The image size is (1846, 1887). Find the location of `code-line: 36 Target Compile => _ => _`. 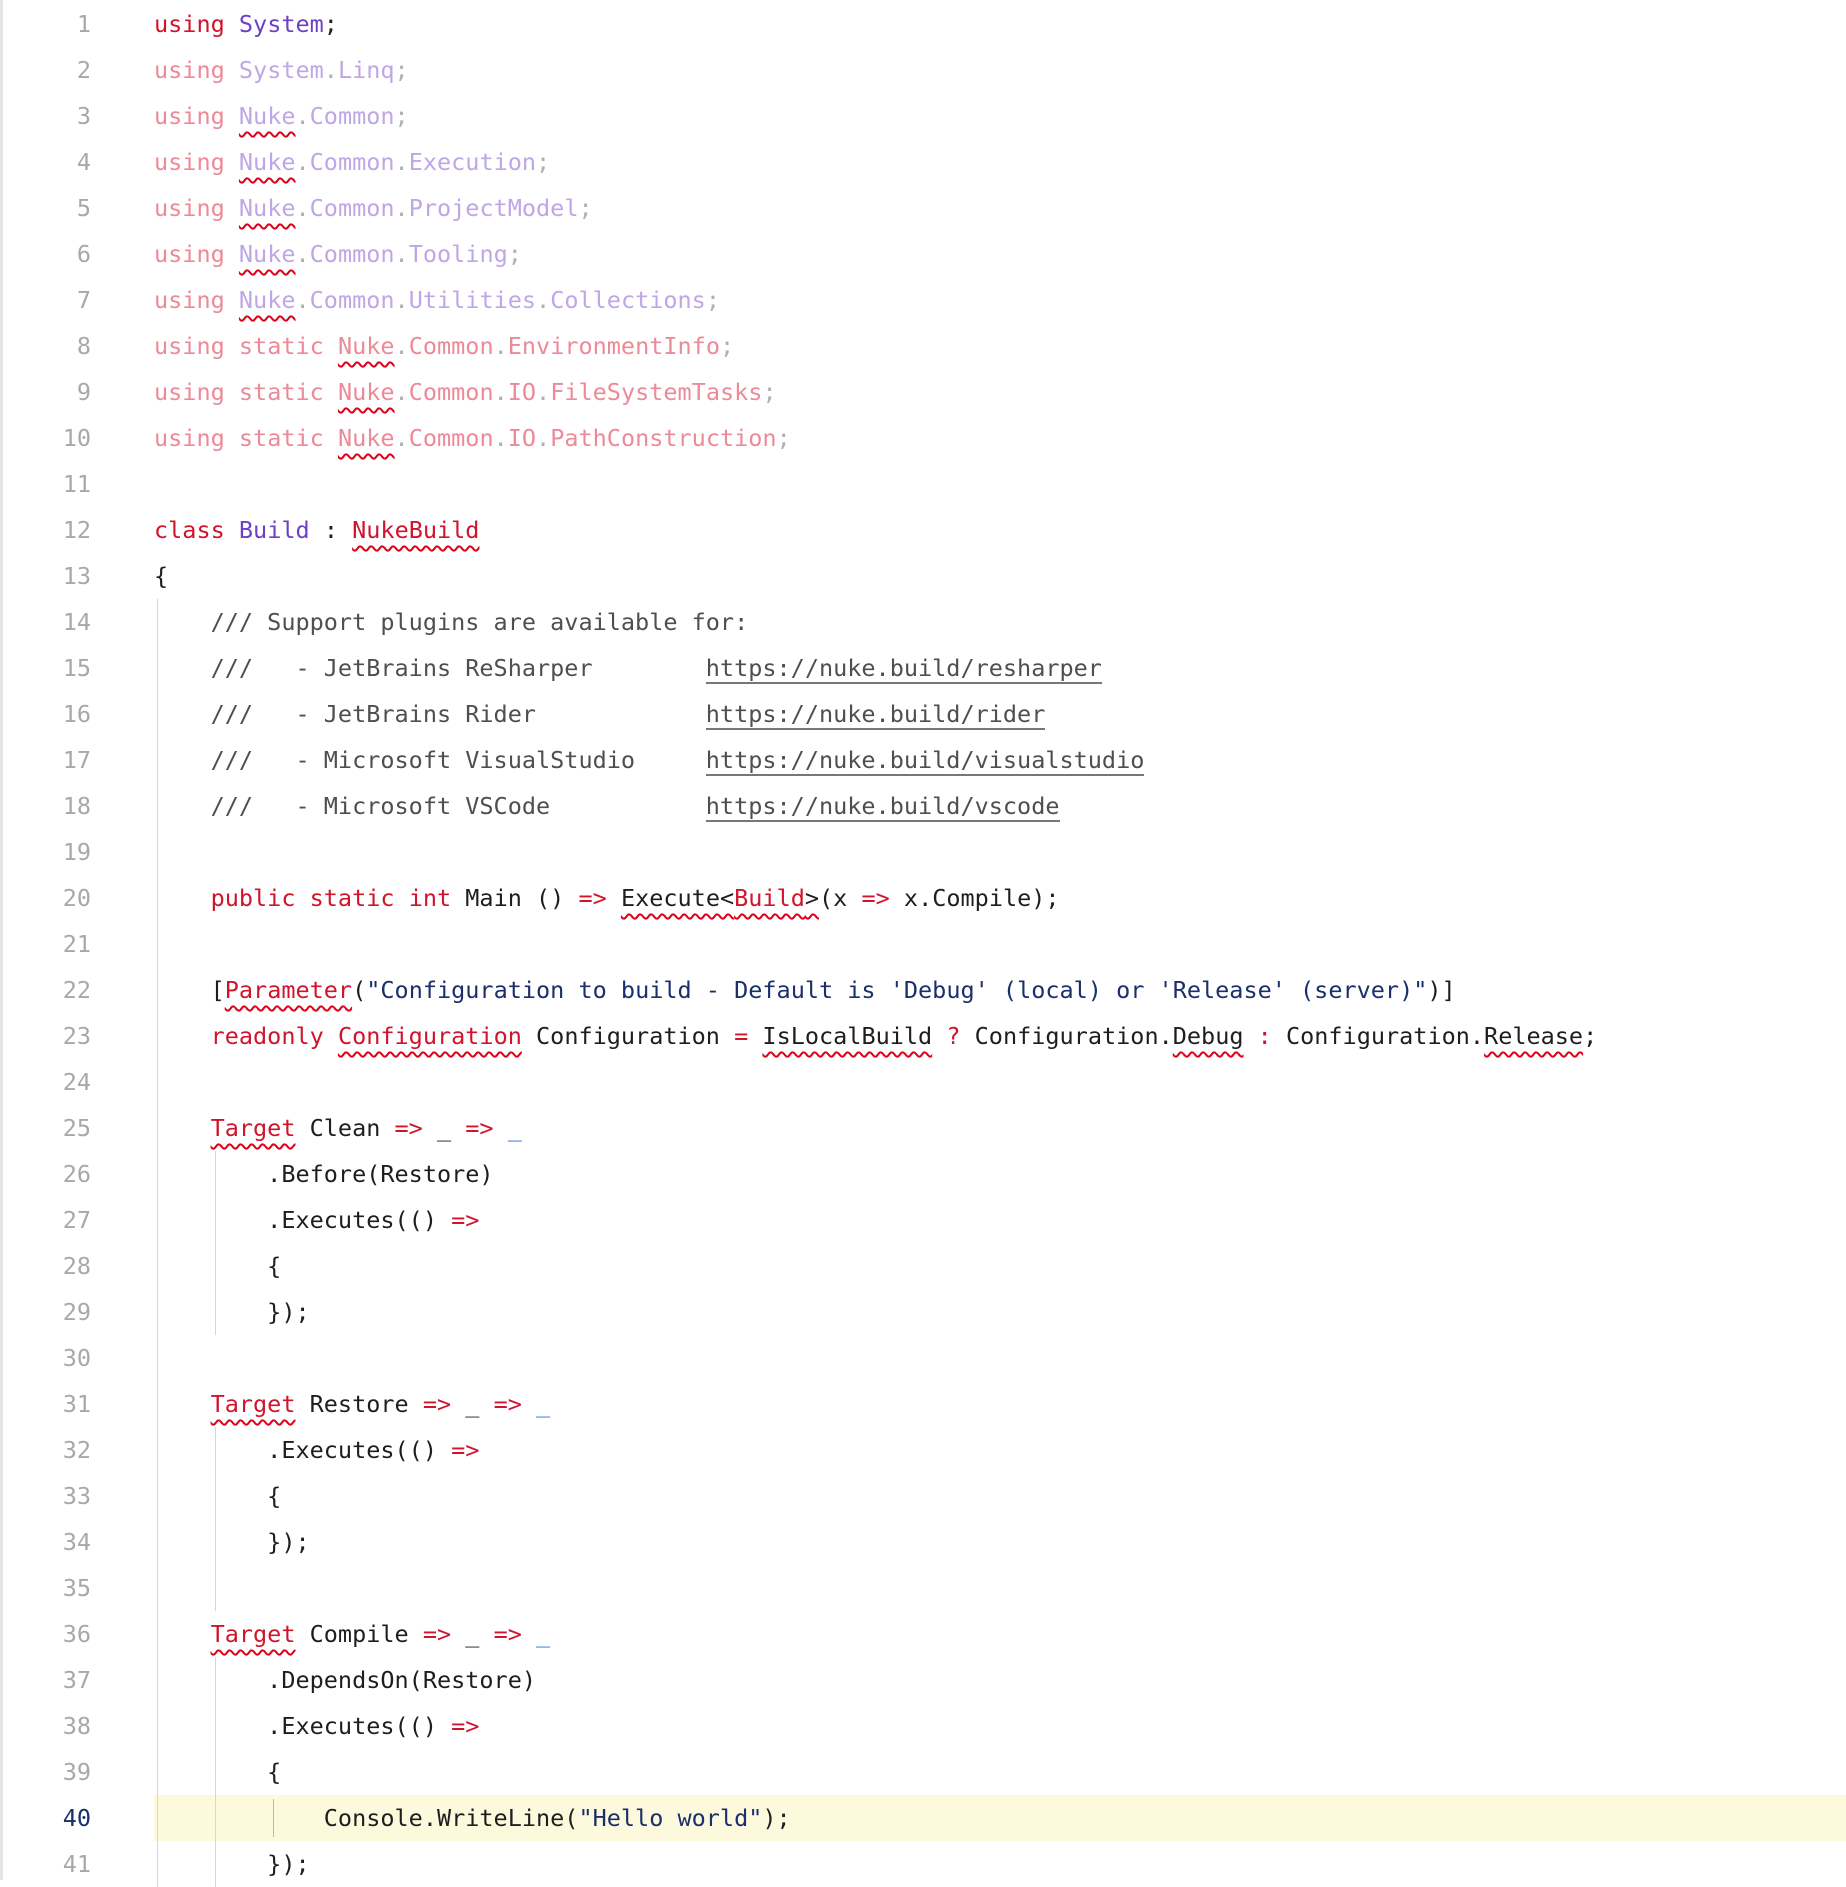

code-line: 36 Target Compile => _ => _ is located at coordinates (924, 1634).